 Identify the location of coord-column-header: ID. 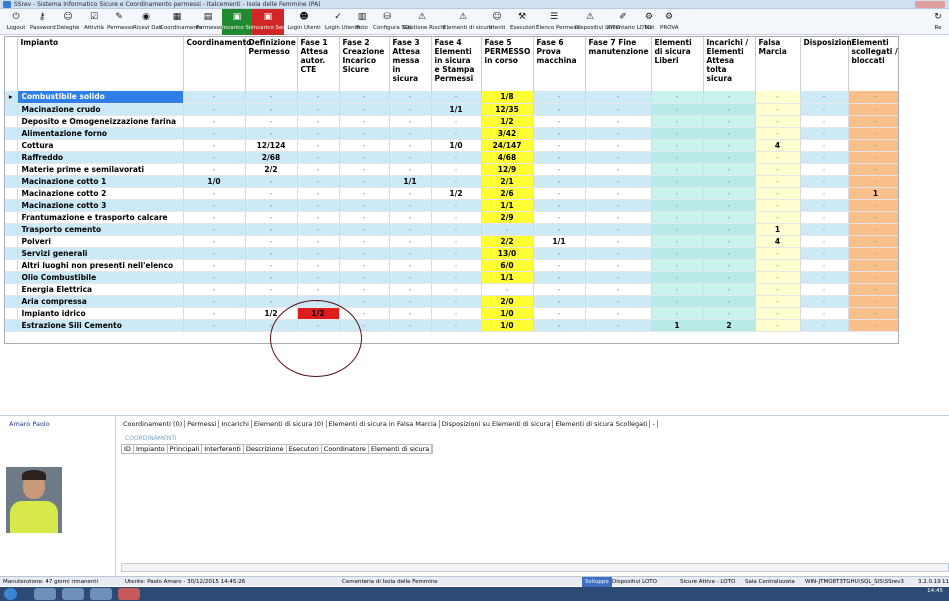
(128, 449).